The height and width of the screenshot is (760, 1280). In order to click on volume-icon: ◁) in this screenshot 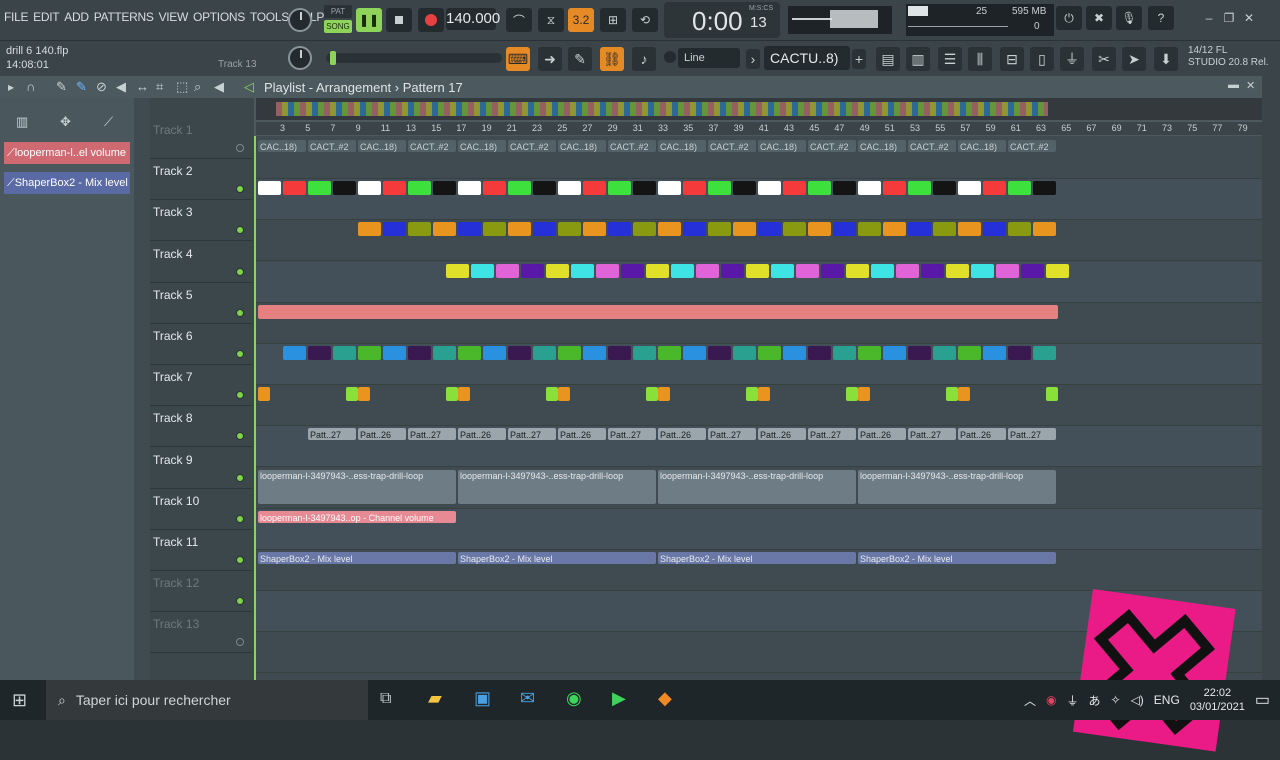, I will do `click(1137, 700)`.